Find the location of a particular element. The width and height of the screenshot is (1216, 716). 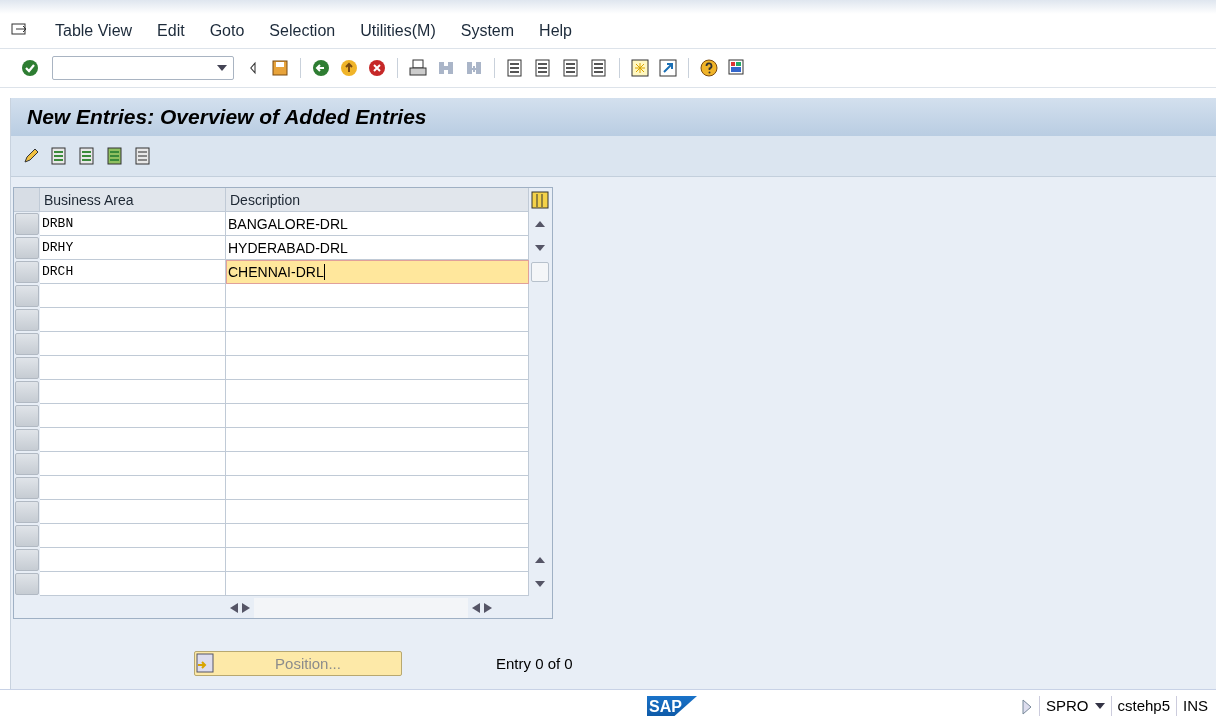

column-settings-icon is located at coordinates (540, 200).